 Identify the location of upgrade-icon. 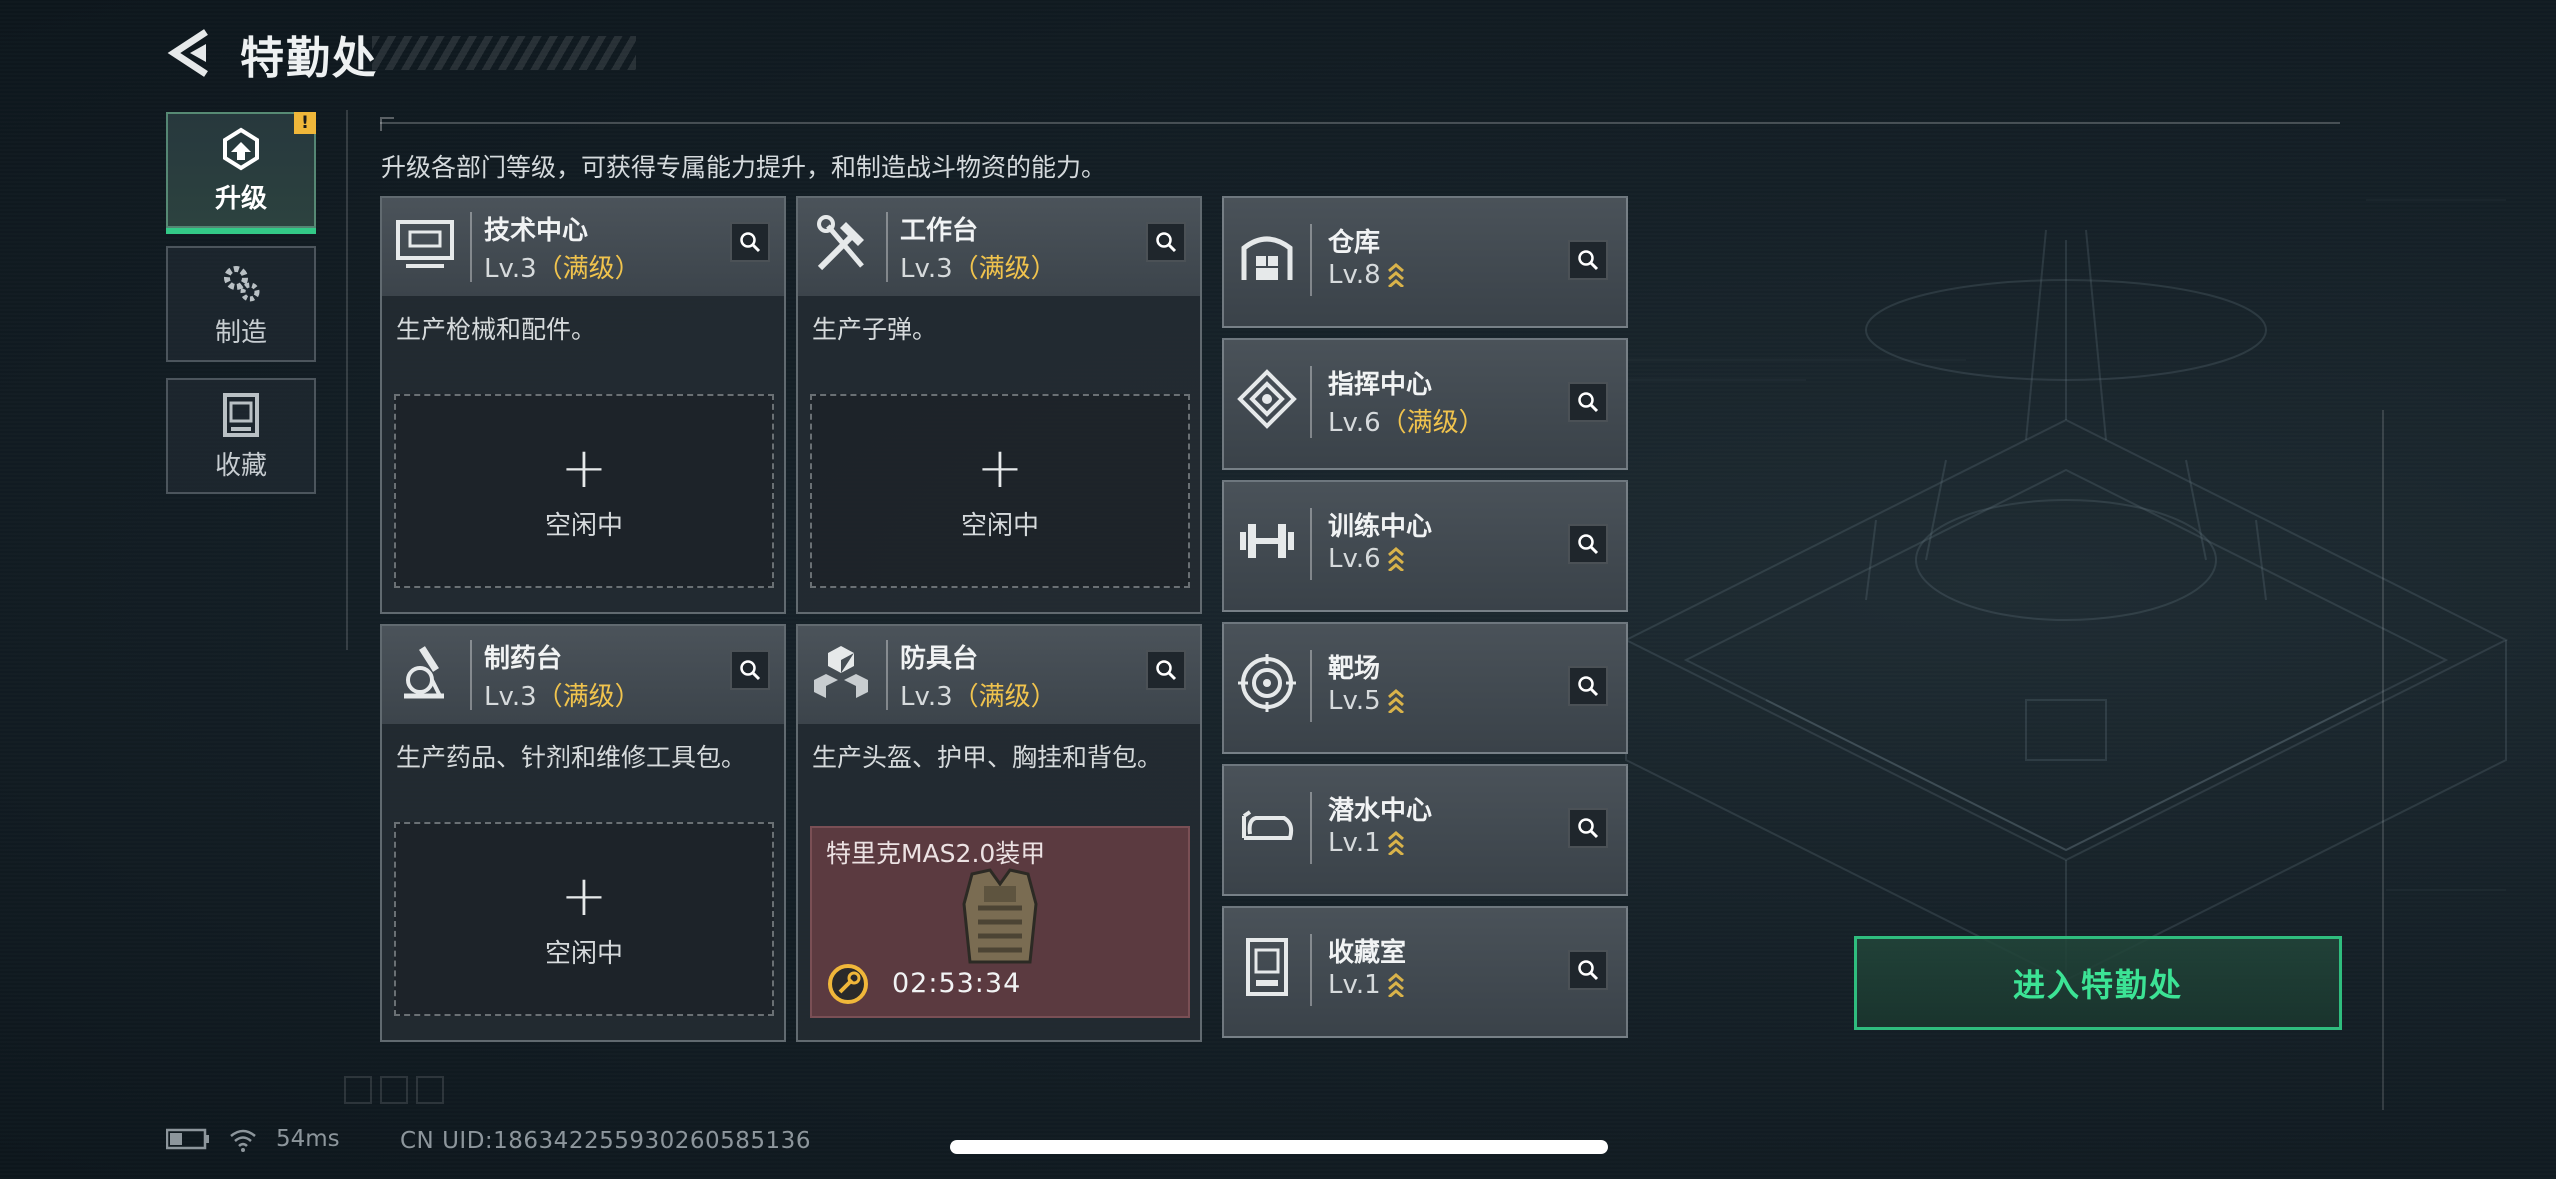
(241, 148).